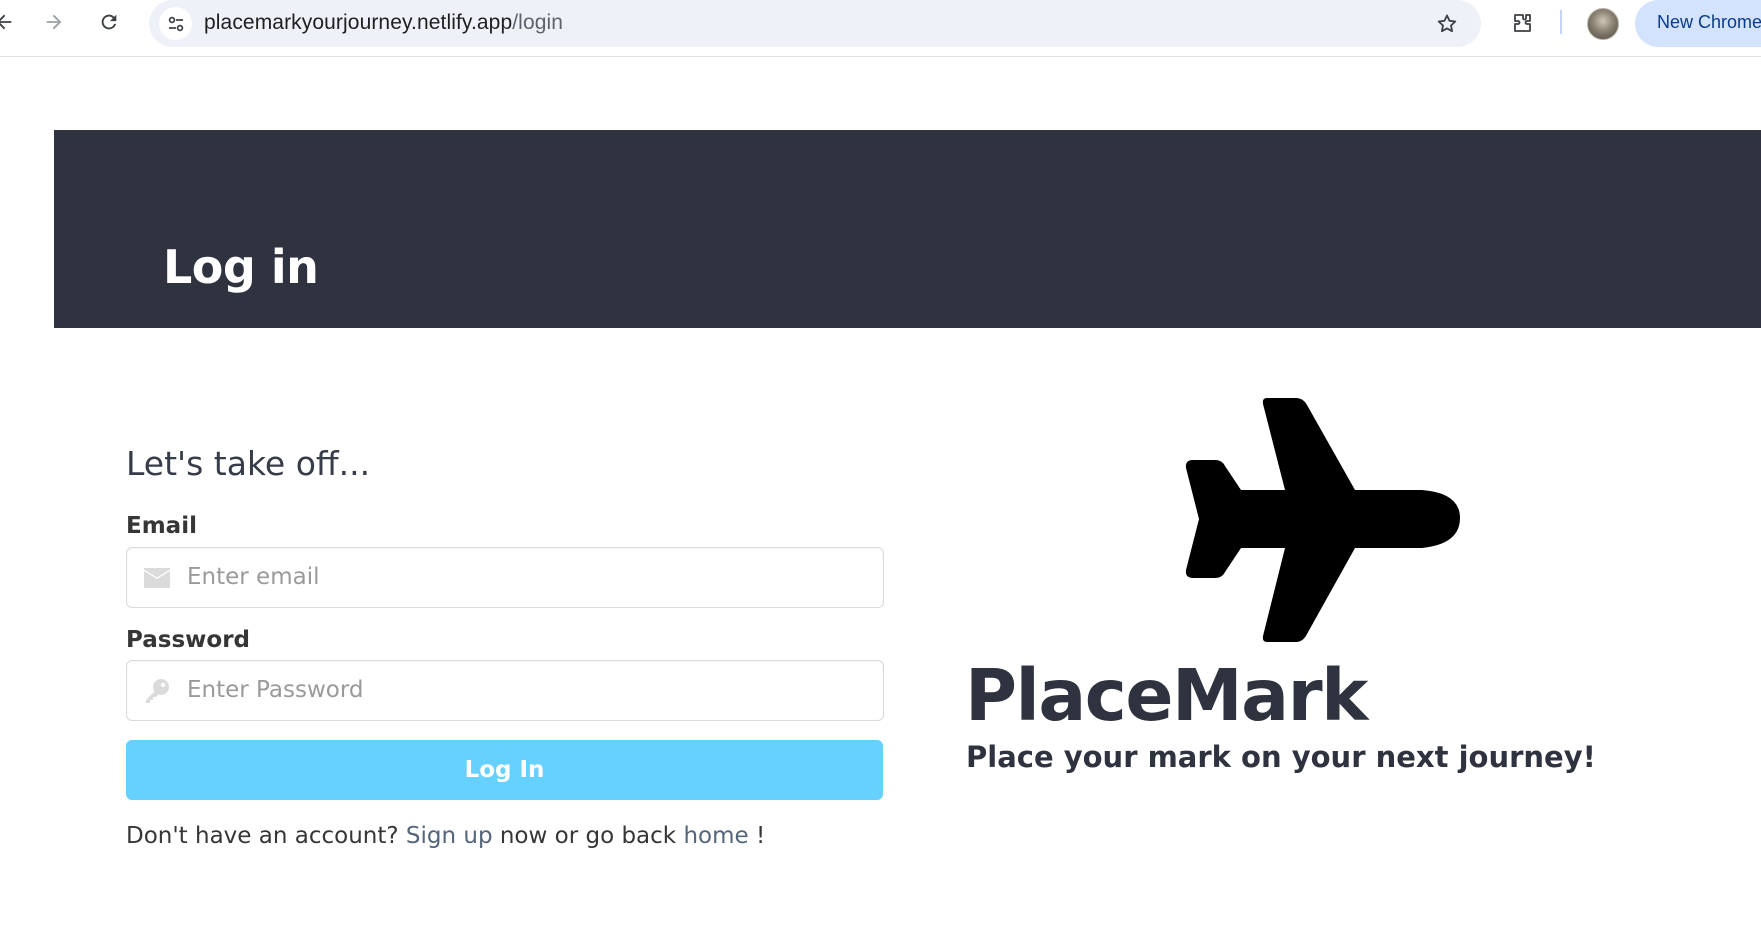 The image size is (1761, 946). What do you see at coordinates (241, 267) in the screenshot?
I see `page-title: Log in` at bounding box center [241, 267].